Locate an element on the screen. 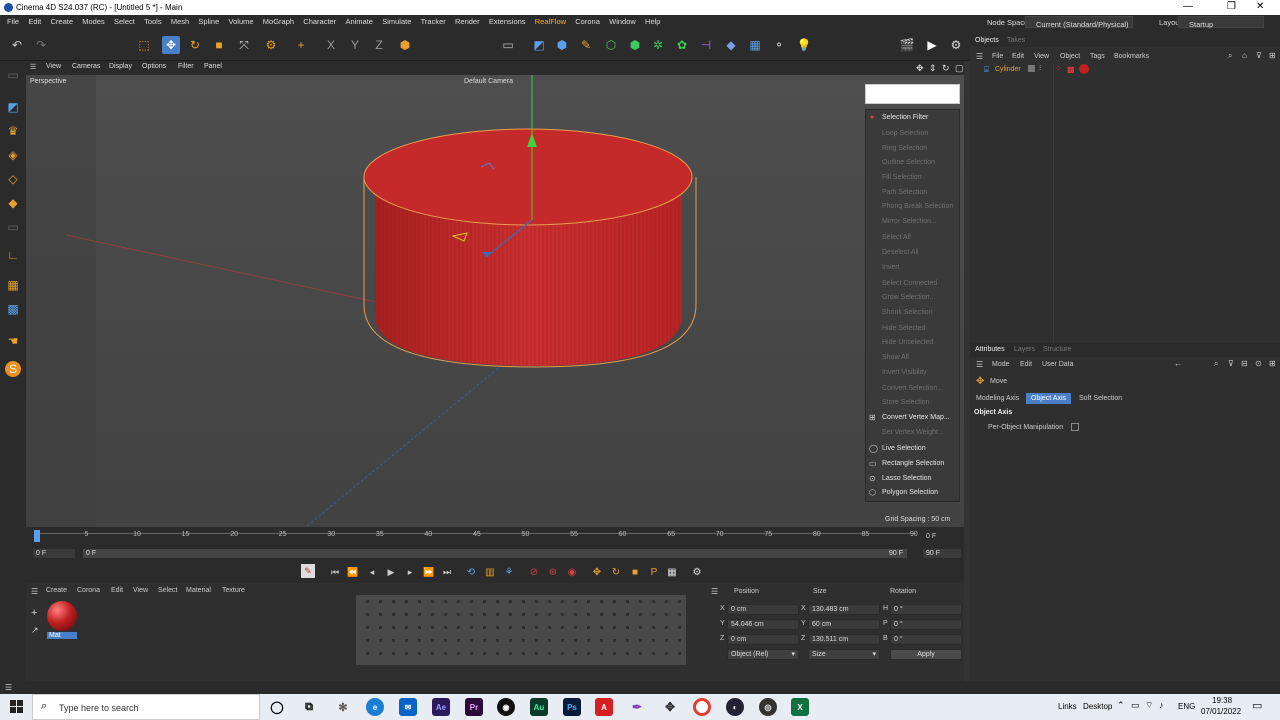  subtab-object-axis: Object Axis is located at coordinates (1049, 398).